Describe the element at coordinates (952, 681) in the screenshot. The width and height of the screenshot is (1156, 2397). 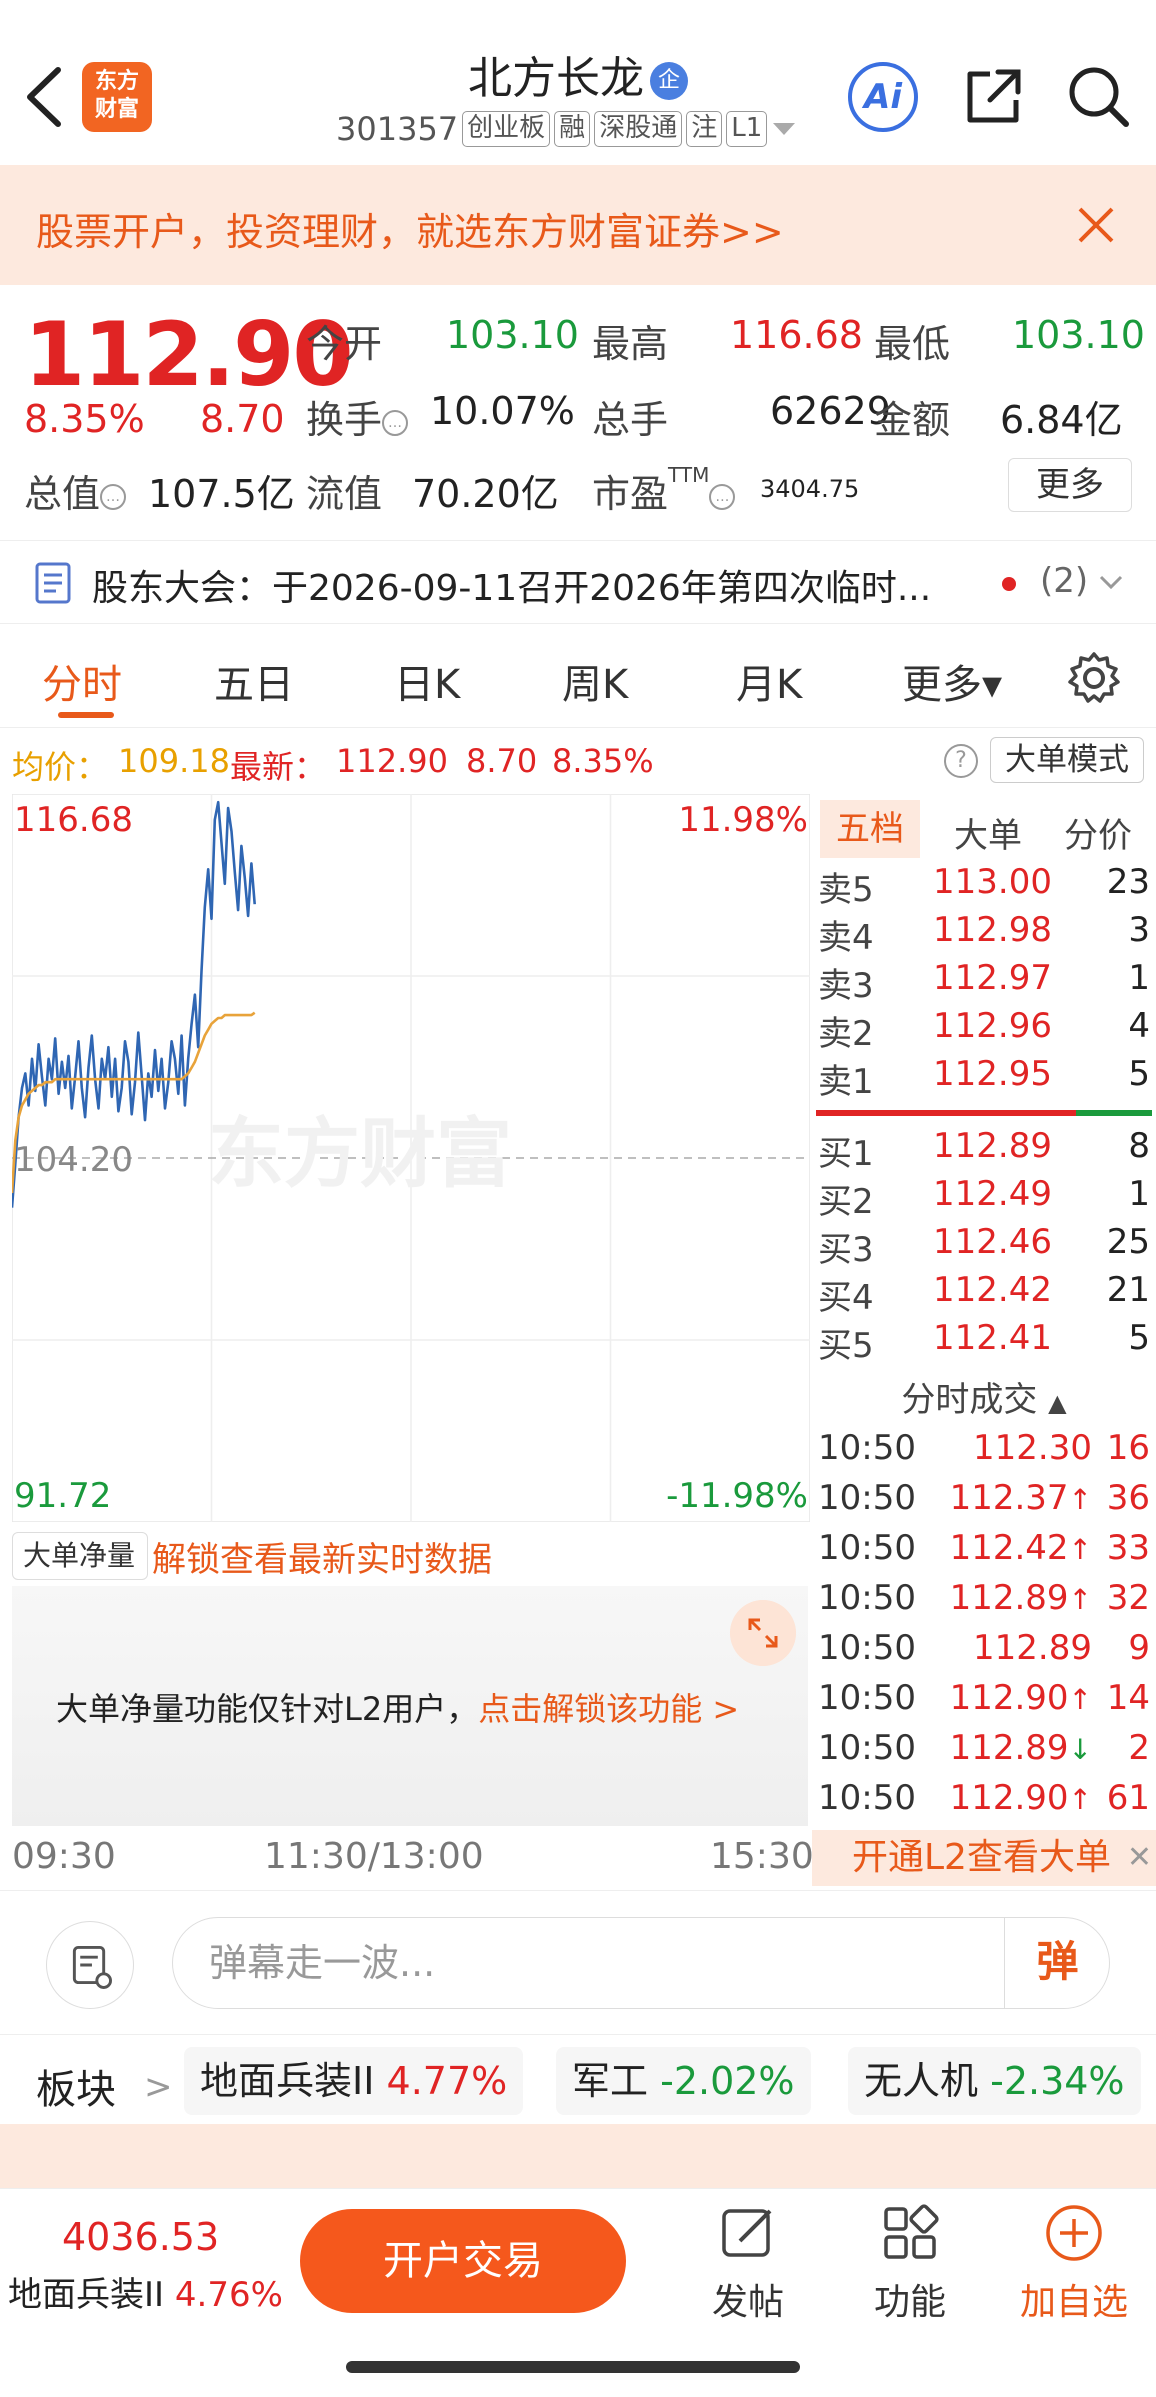
I see `tab-more: 更多▾` at that location.